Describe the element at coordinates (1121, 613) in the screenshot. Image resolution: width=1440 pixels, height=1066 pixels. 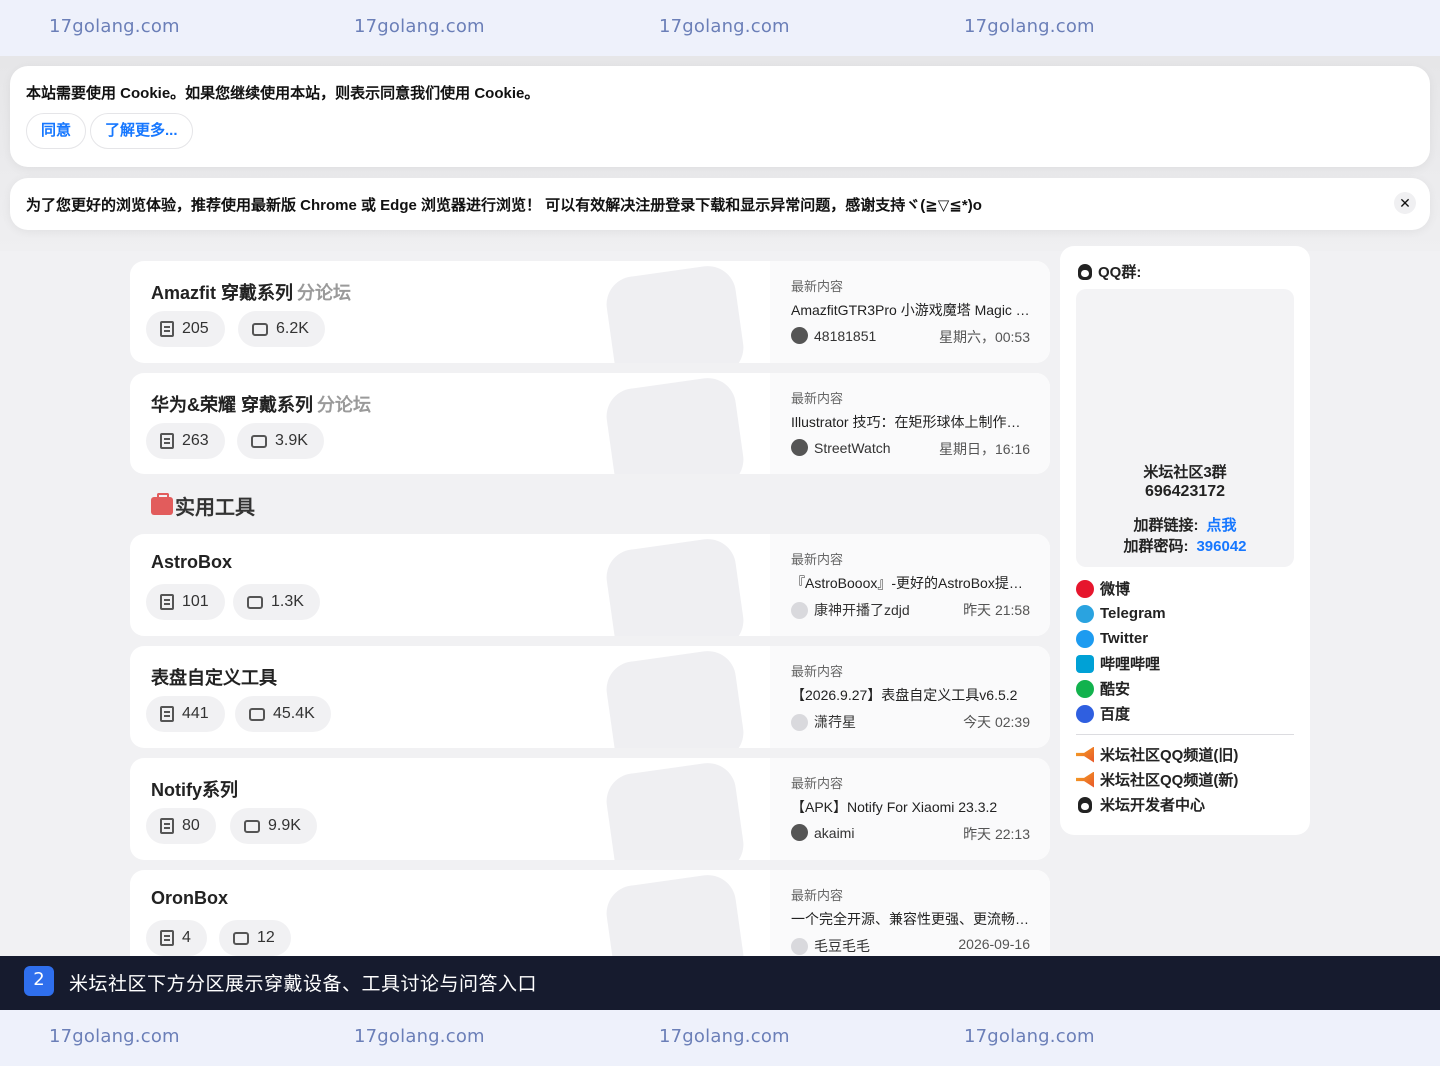
I see `social-link-telegram: Telegram` at that location.